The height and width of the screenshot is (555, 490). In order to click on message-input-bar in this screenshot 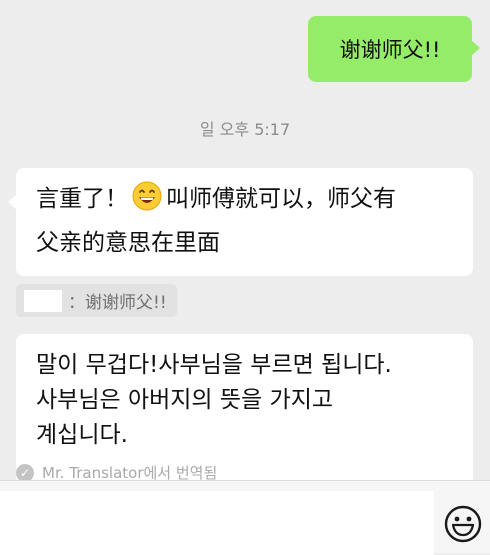, I will do `click(245, 517)`.